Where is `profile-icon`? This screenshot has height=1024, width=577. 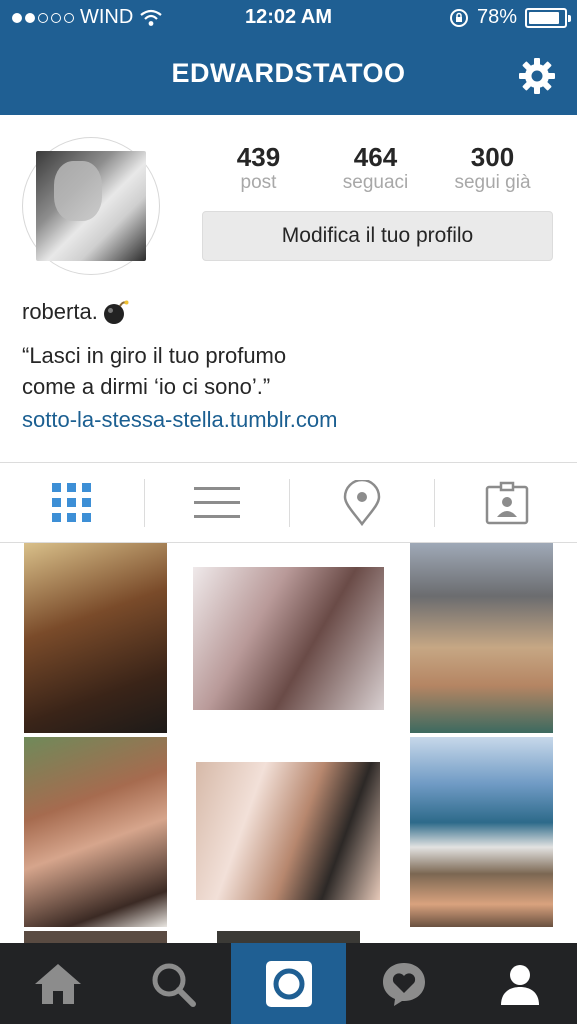 profile-icon is located at coordinates (519, 984).